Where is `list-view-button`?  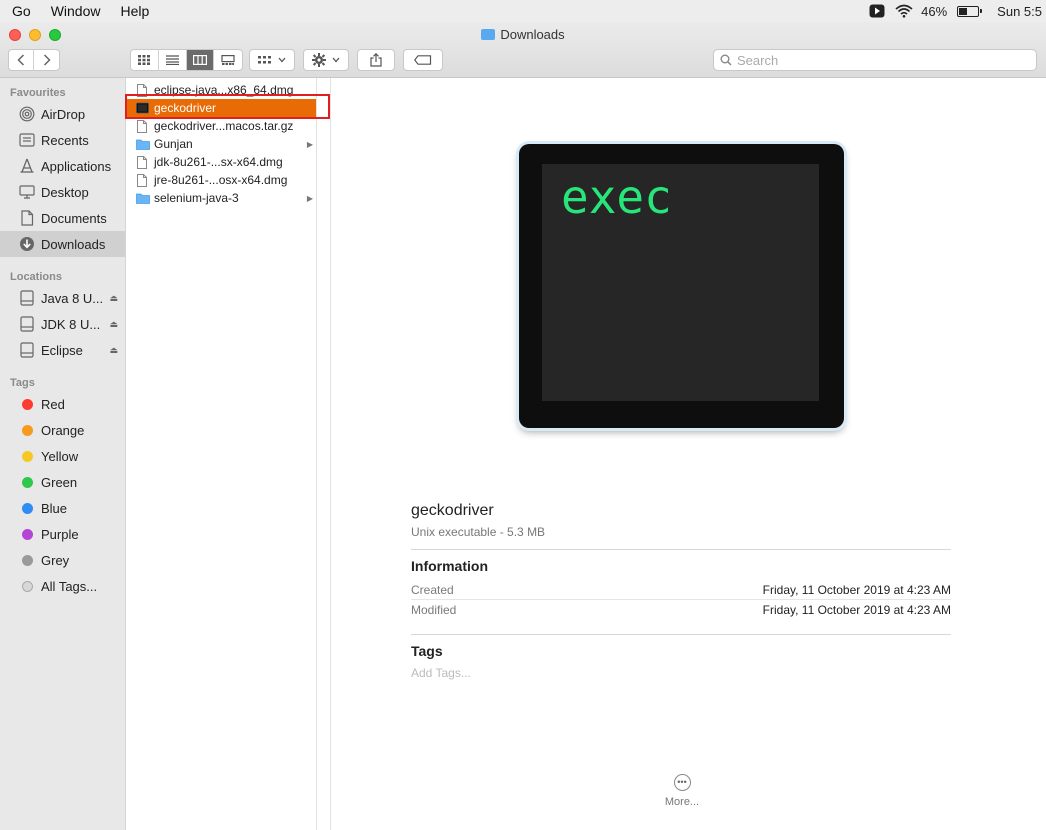
list-view-button is located at coordinates (173, 60).